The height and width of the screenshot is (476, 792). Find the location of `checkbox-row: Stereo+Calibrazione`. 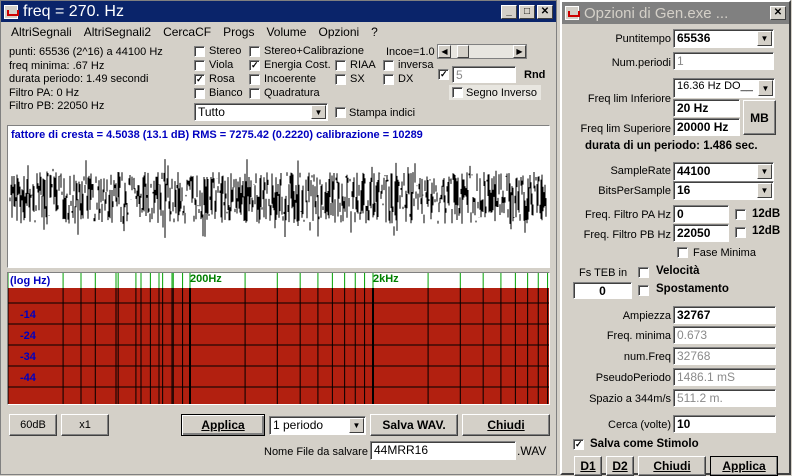

checkbox-row: Stereo+Calibrazione is located at coordinates (306, 51).